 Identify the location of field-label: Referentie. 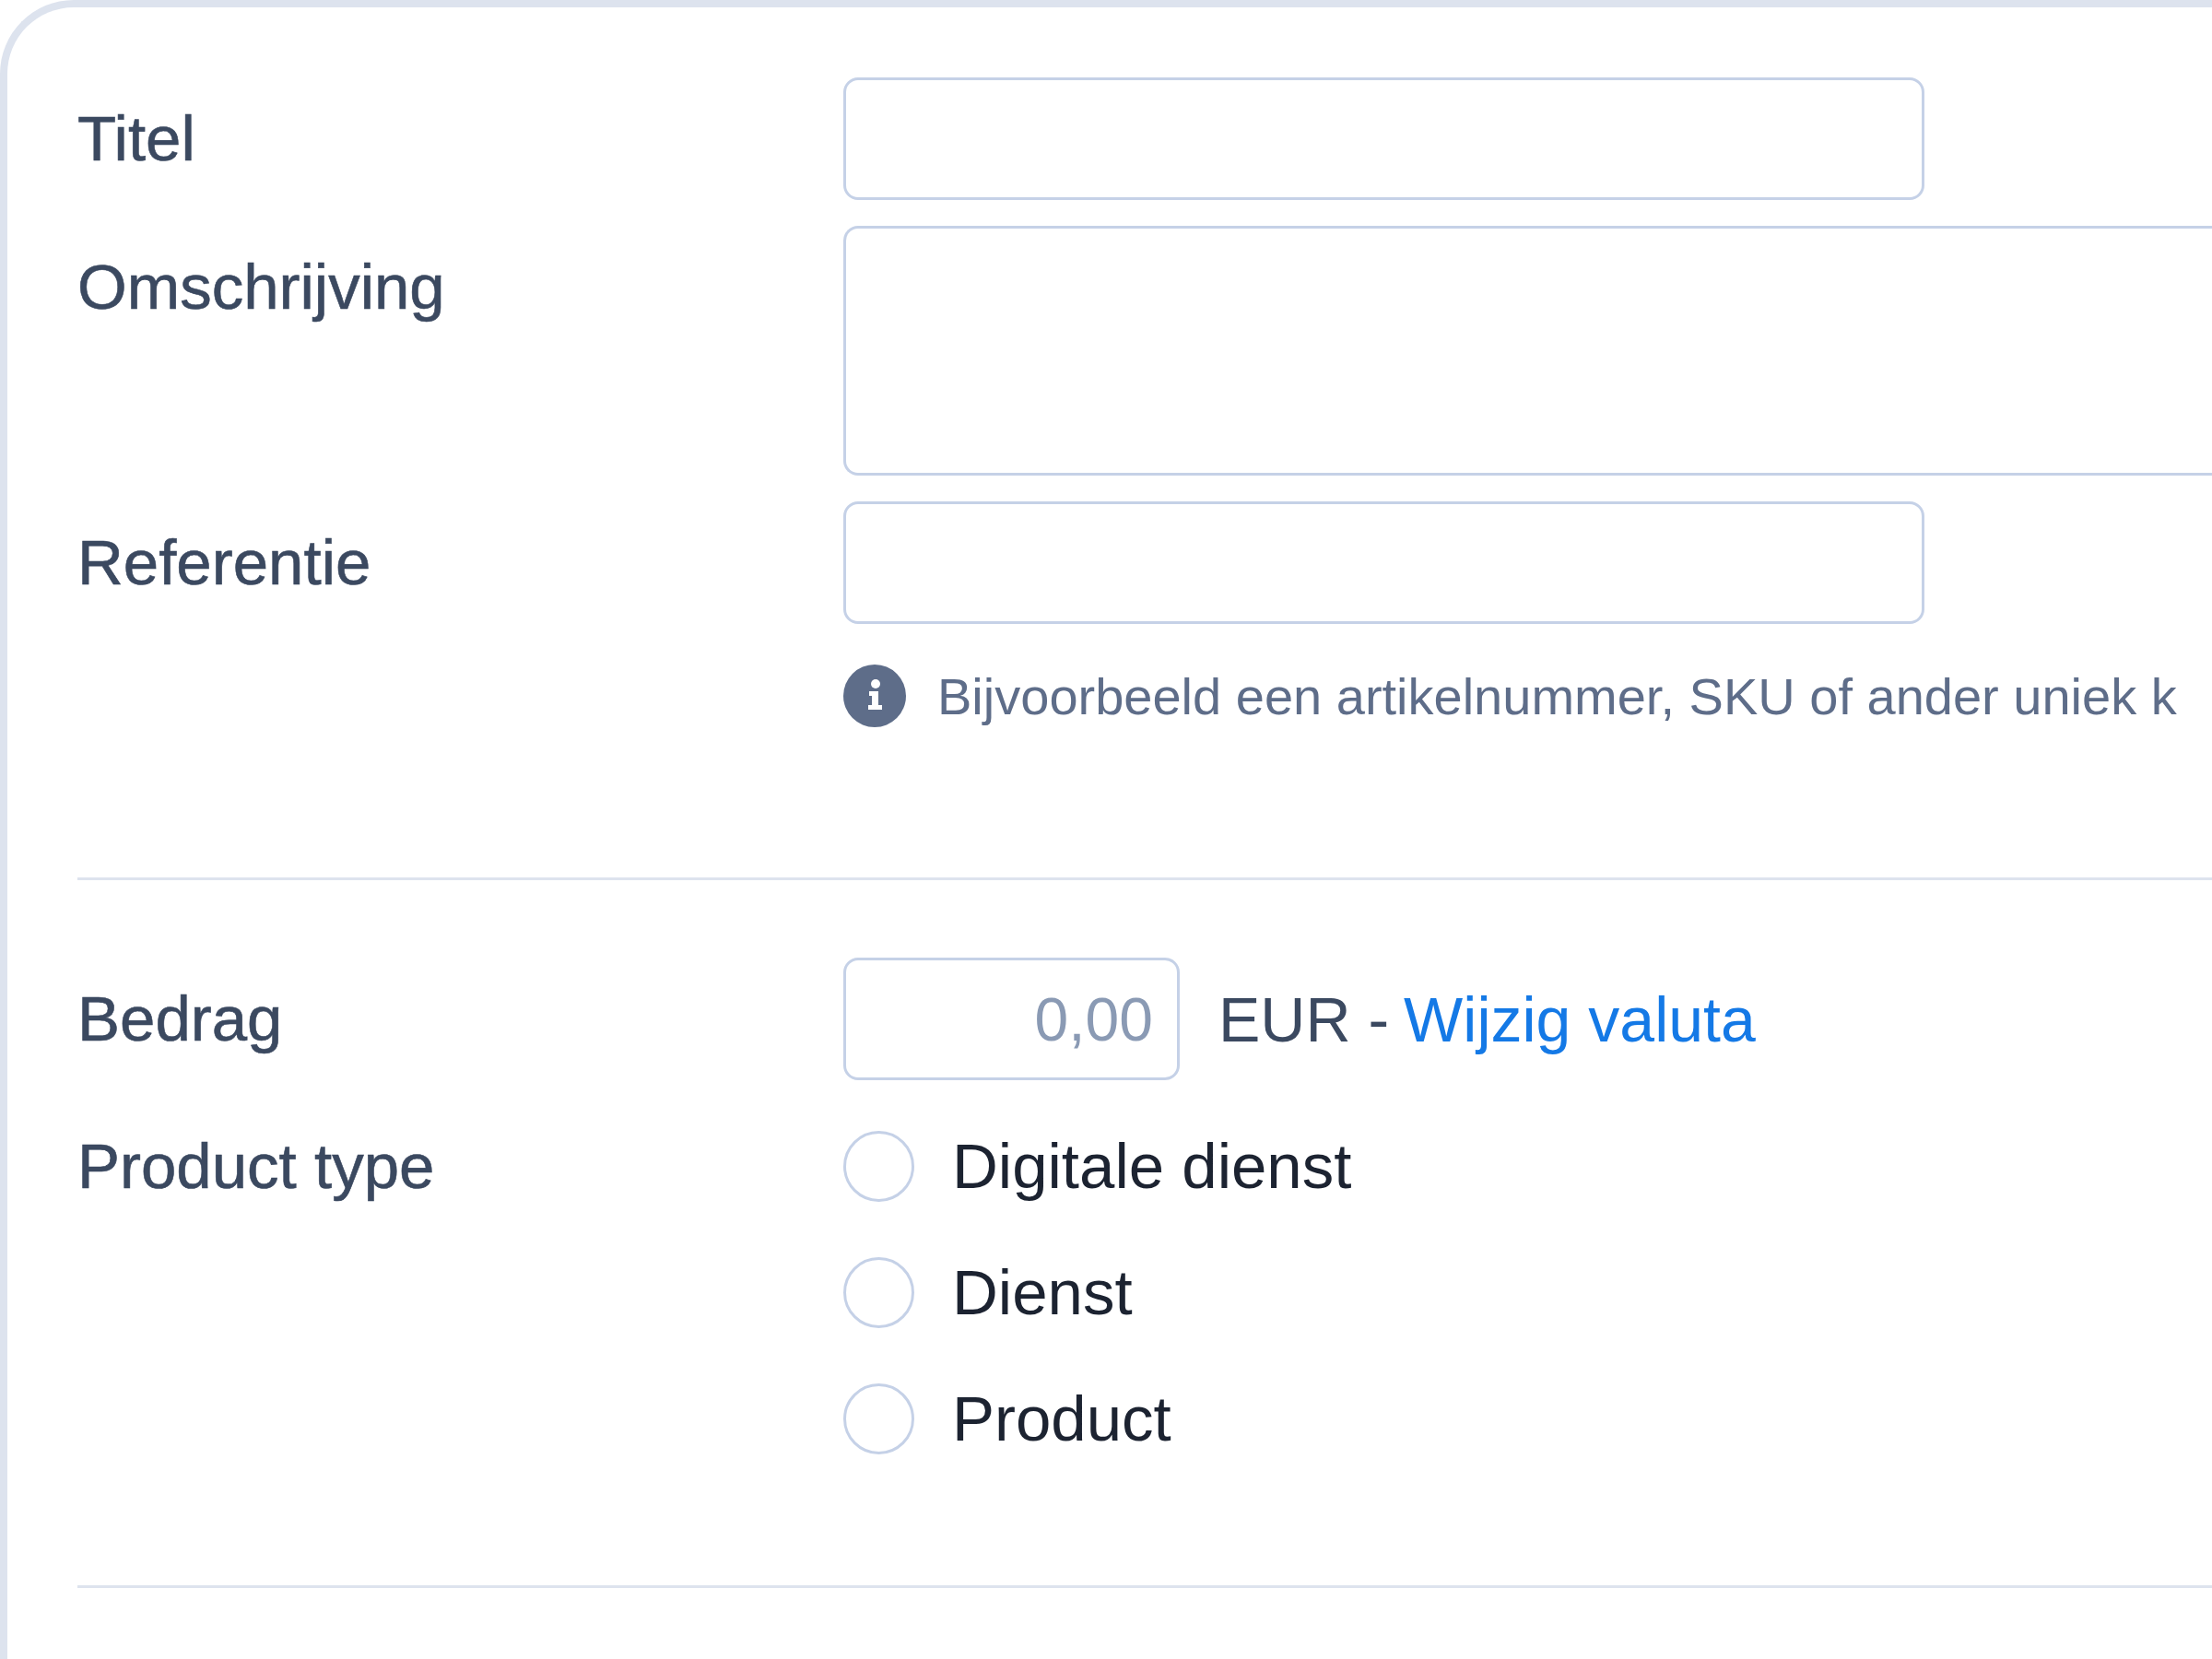
(224, 562).